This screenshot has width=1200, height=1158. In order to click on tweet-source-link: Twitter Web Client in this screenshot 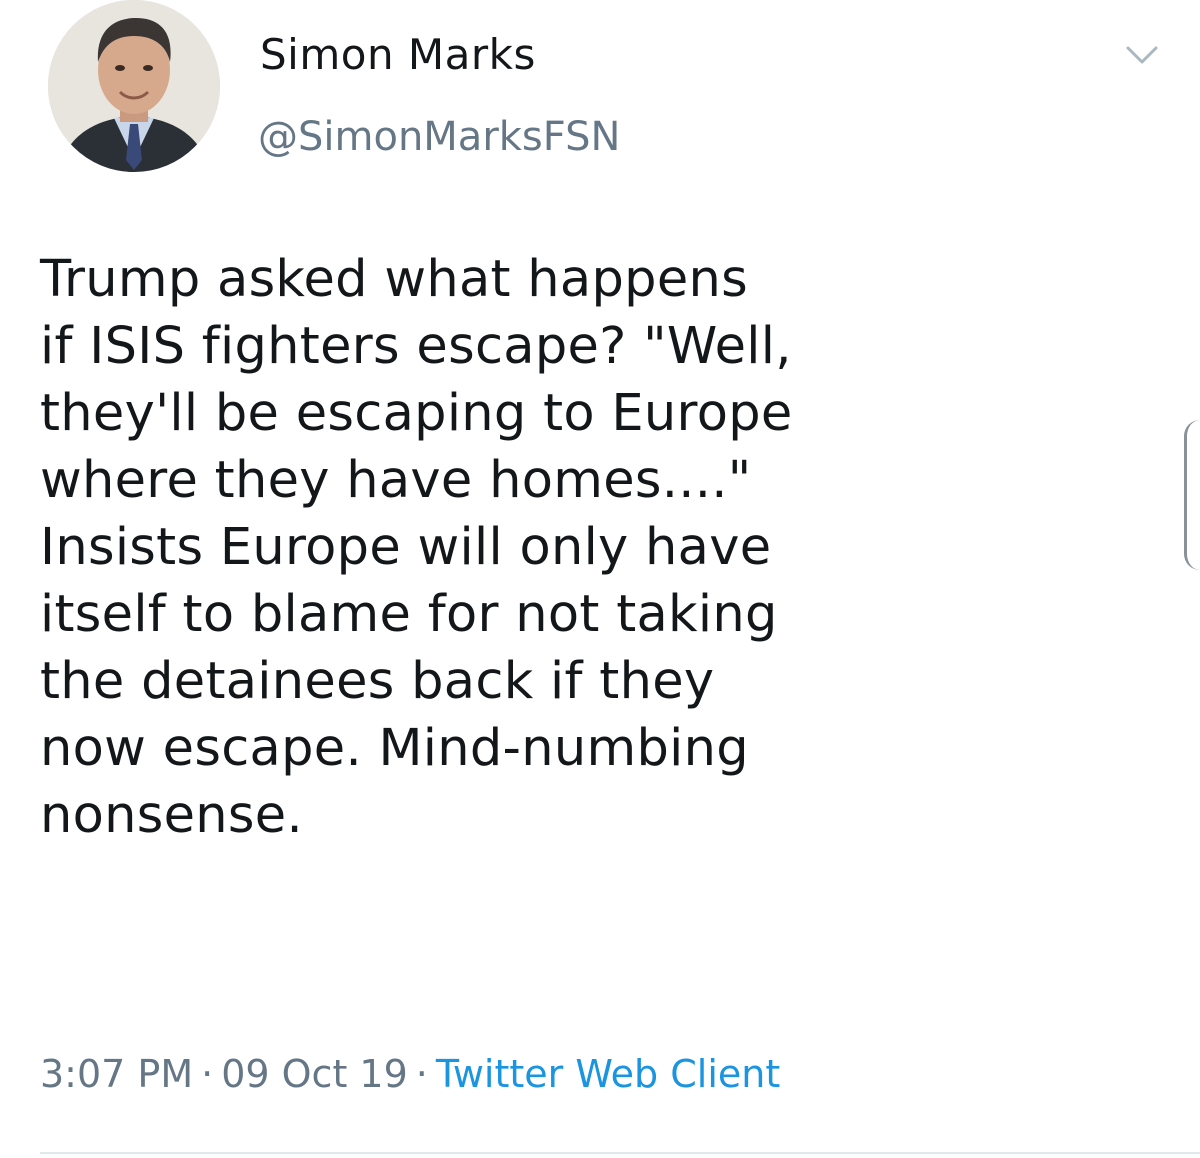, I will do `click(608, 1074)`.